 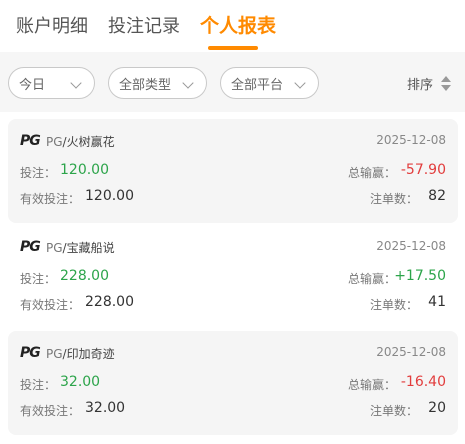 What do you see at coordinates (233, 48) in the screenshot?
I see `active-tab-indicator` at bounding box center [233, 48].